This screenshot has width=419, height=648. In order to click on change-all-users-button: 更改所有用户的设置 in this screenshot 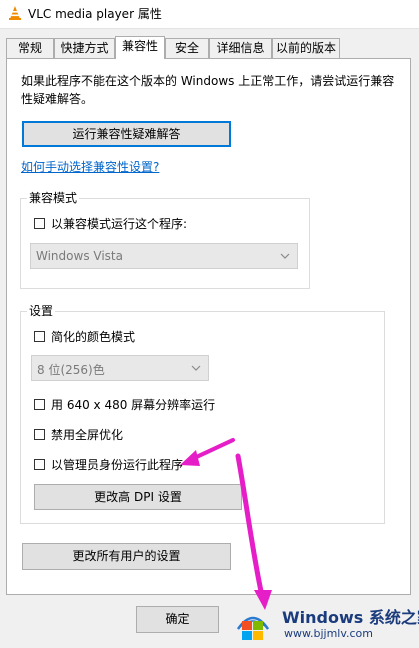, I will do `click(126, 556)`.